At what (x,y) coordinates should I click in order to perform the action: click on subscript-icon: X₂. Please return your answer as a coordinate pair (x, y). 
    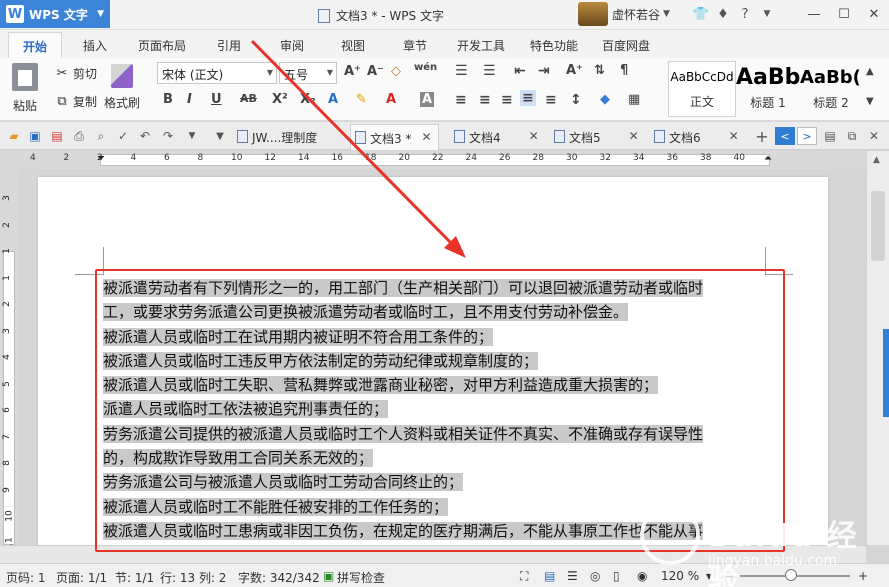
    Looking at the image, I should click on (308, 99).